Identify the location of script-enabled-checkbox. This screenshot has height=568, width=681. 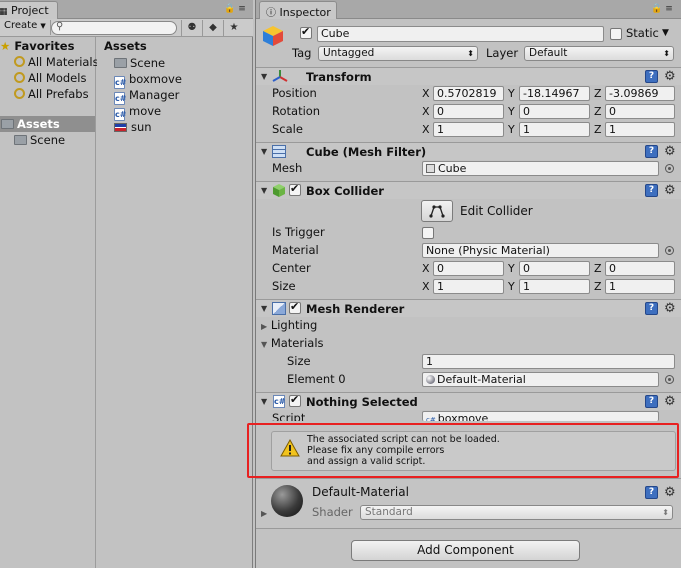
(295, 400).